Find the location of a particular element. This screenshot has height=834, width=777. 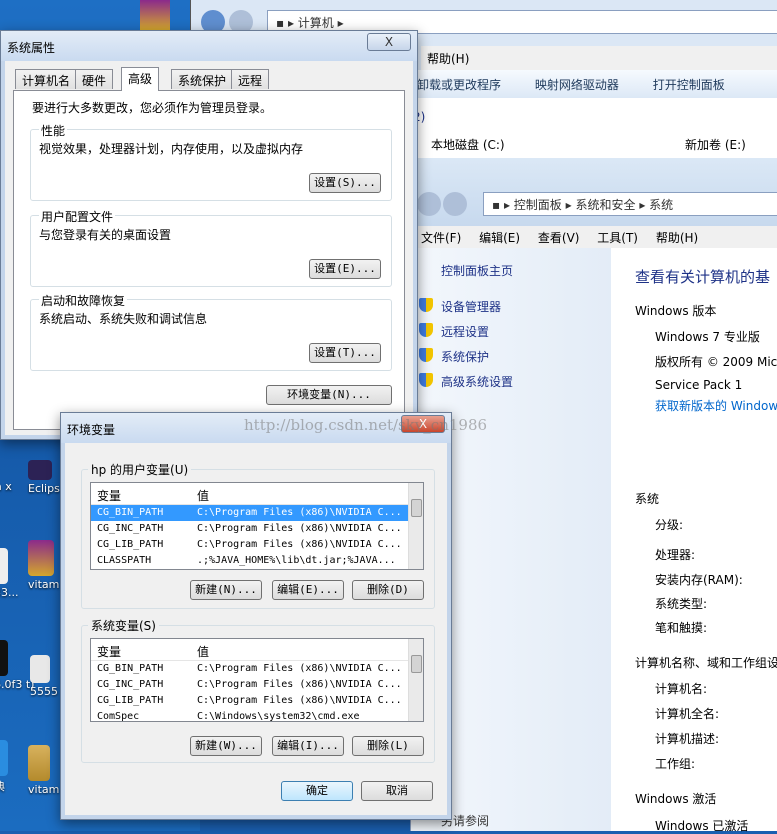

tab-computer-name: 计算机名 is located at coordinates (46, 79).